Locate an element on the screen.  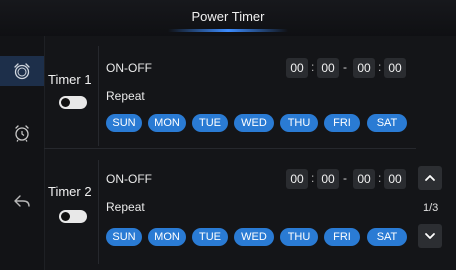
sidebar-item-alarm is located at coordinates (22, 133).